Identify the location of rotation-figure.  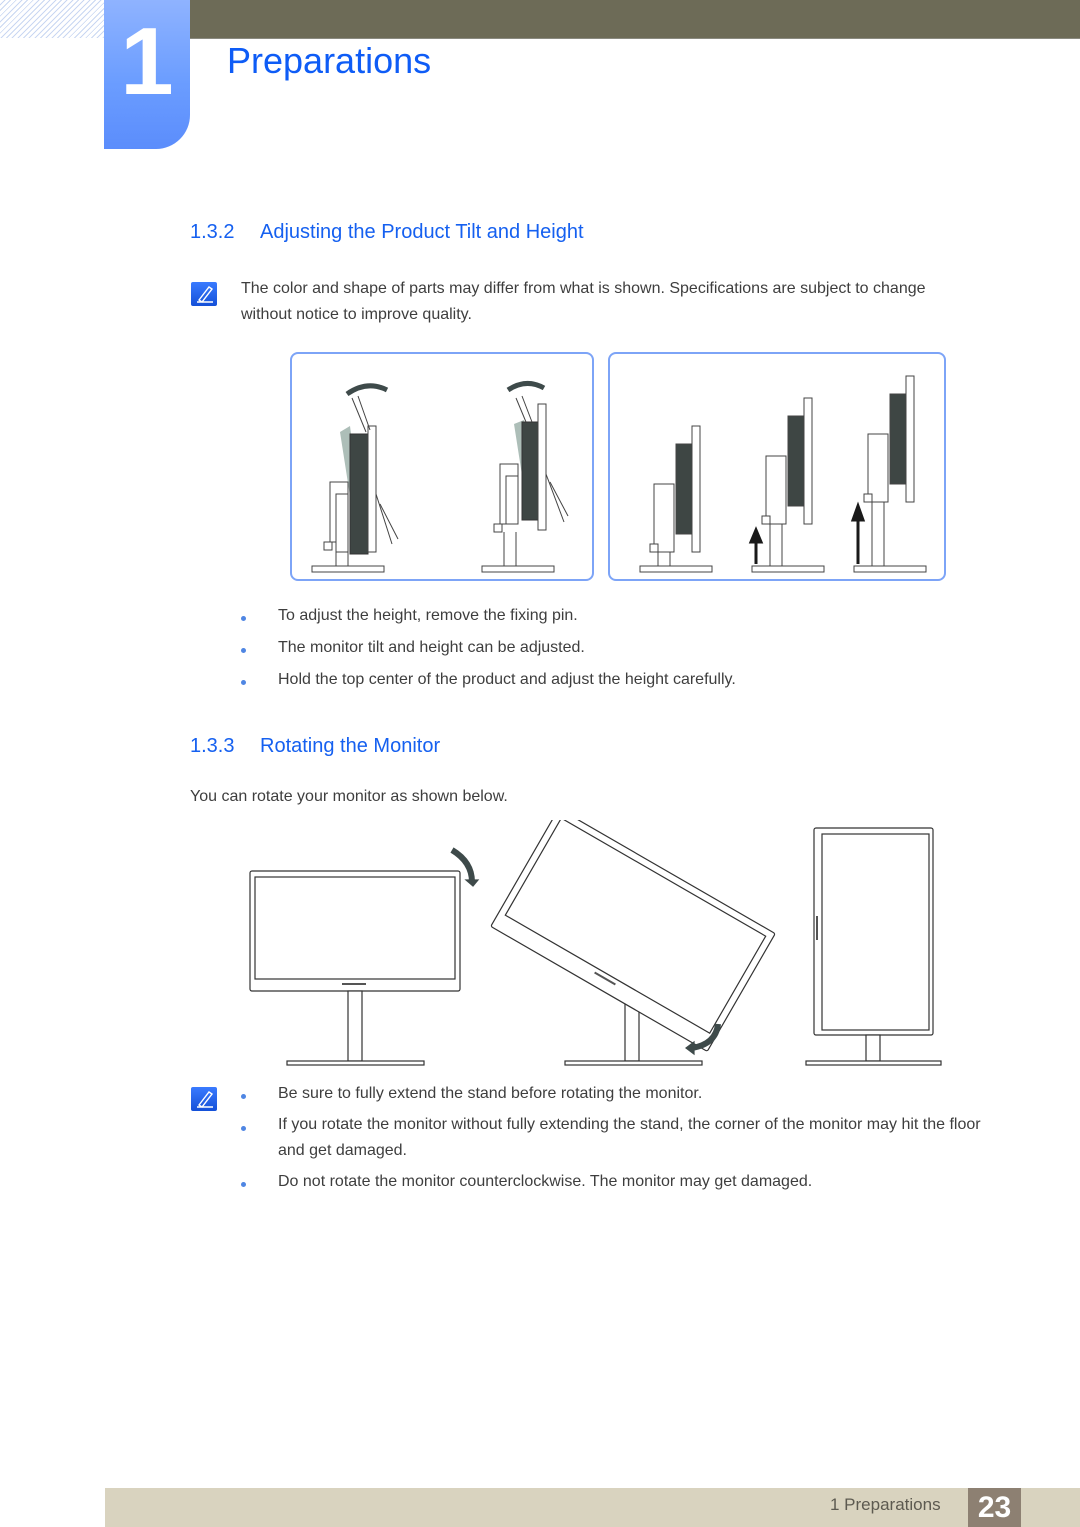
(600, 939).